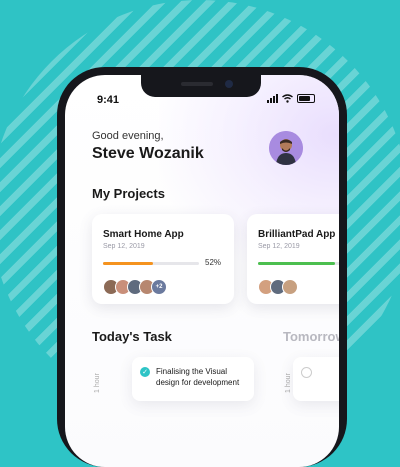  I want to click on my-projects-title: My Projects, so click(128, 193).